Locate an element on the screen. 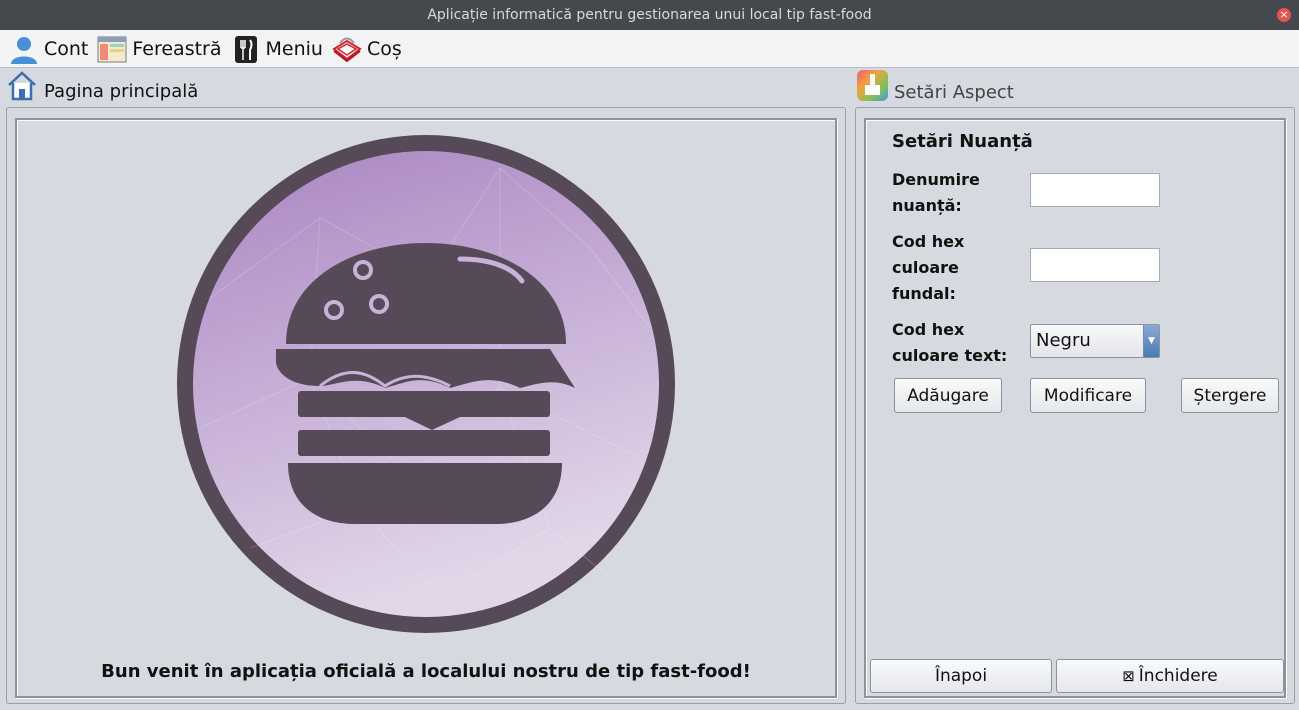 The image size is (1299, 710). text-color-selected: Negru is located at coordinates (1063, 340).